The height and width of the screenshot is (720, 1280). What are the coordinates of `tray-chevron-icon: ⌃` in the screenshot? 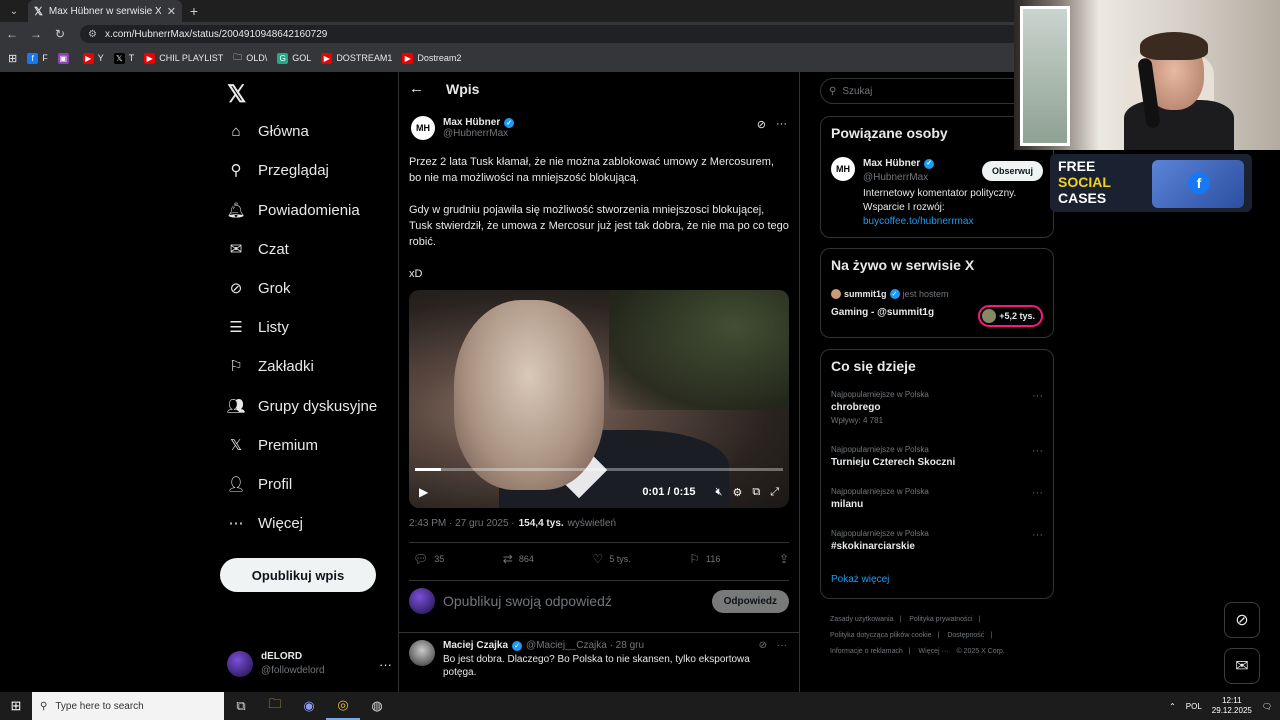 It's located at (1172, 706).